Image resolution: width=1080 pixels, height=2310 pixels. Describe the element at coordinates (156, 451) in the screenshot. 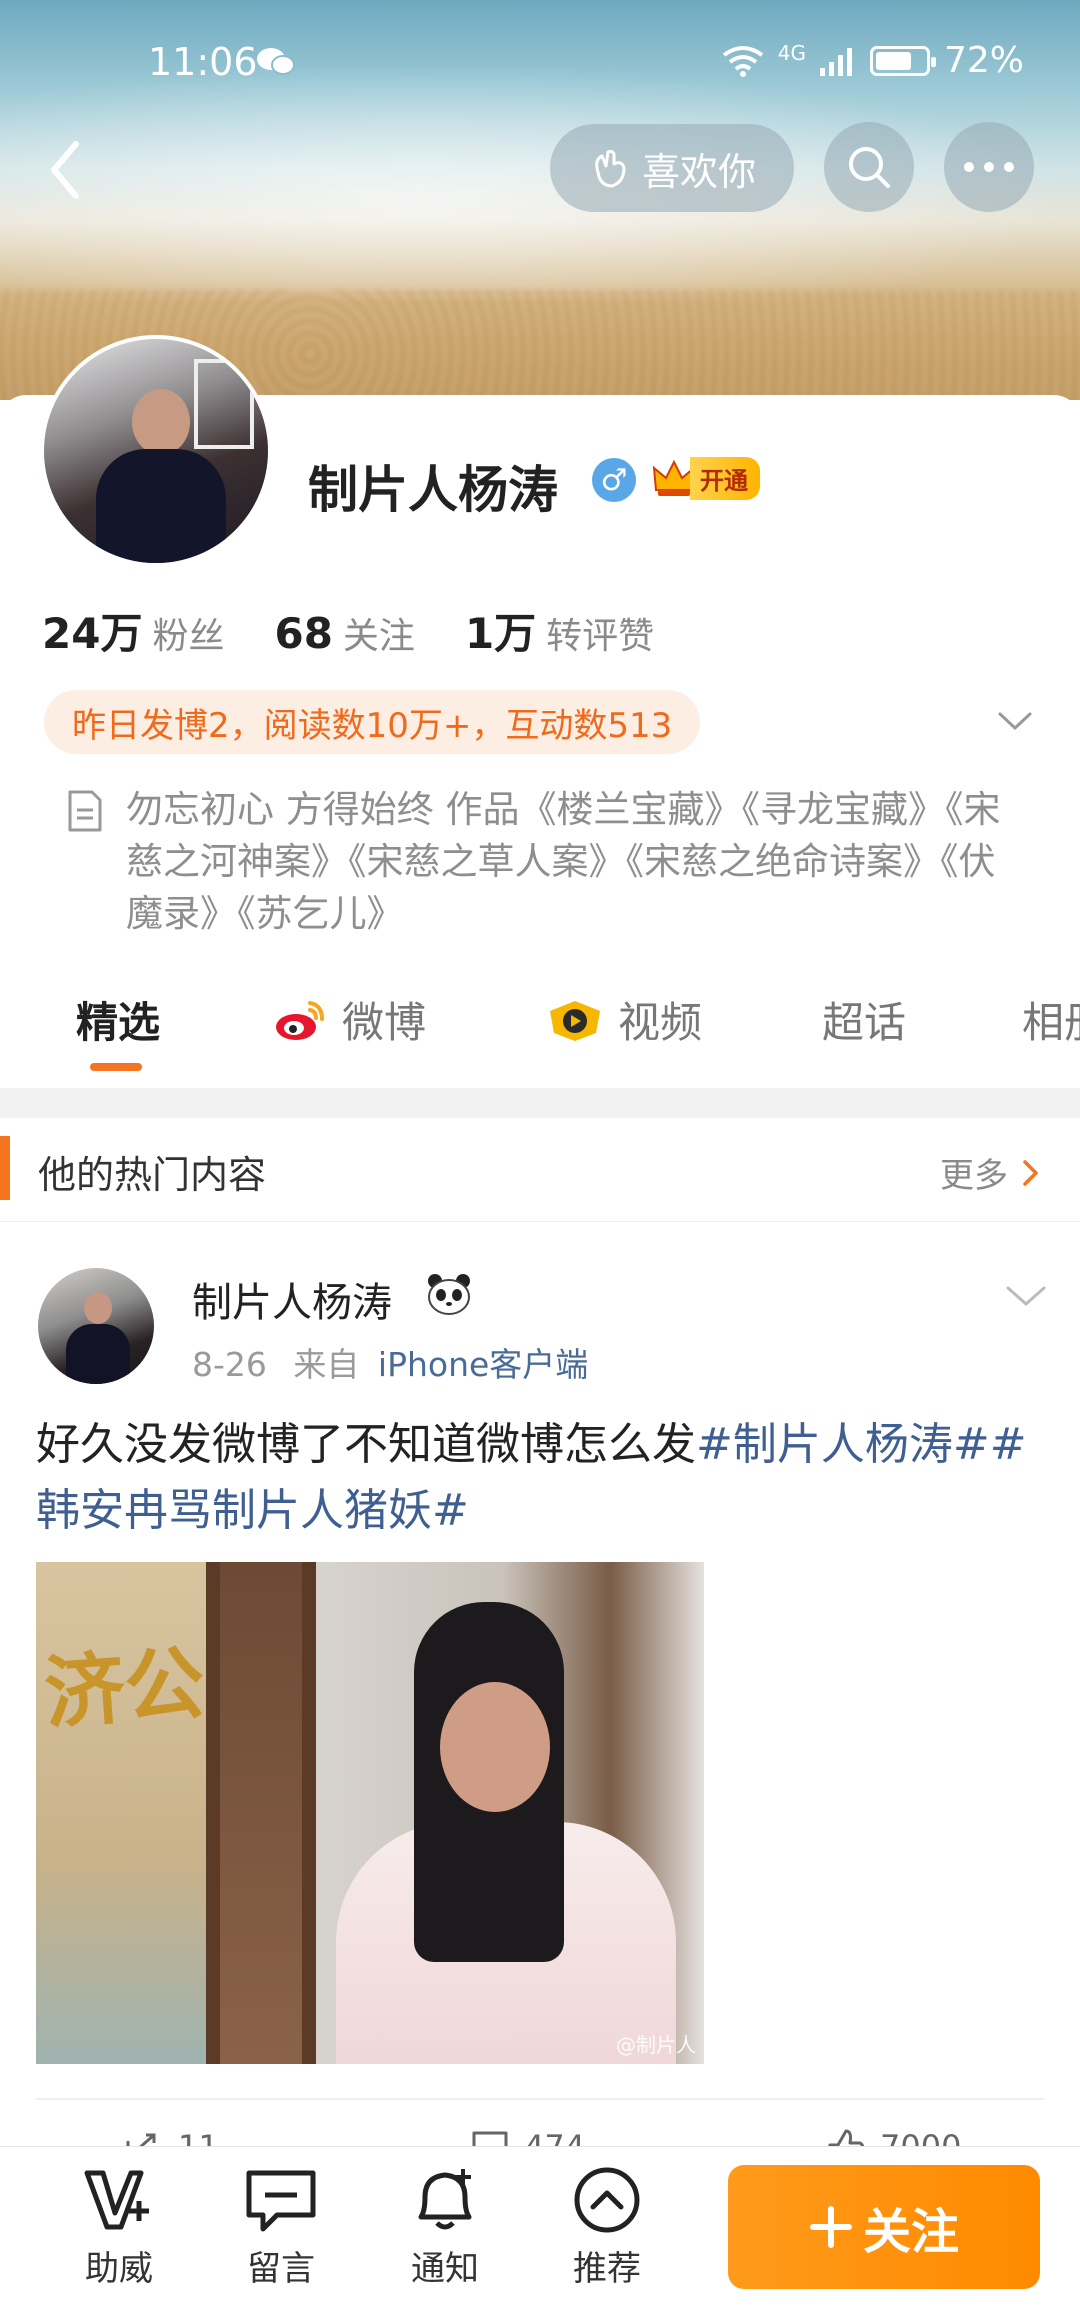

I see `profile-avatar` at that location.